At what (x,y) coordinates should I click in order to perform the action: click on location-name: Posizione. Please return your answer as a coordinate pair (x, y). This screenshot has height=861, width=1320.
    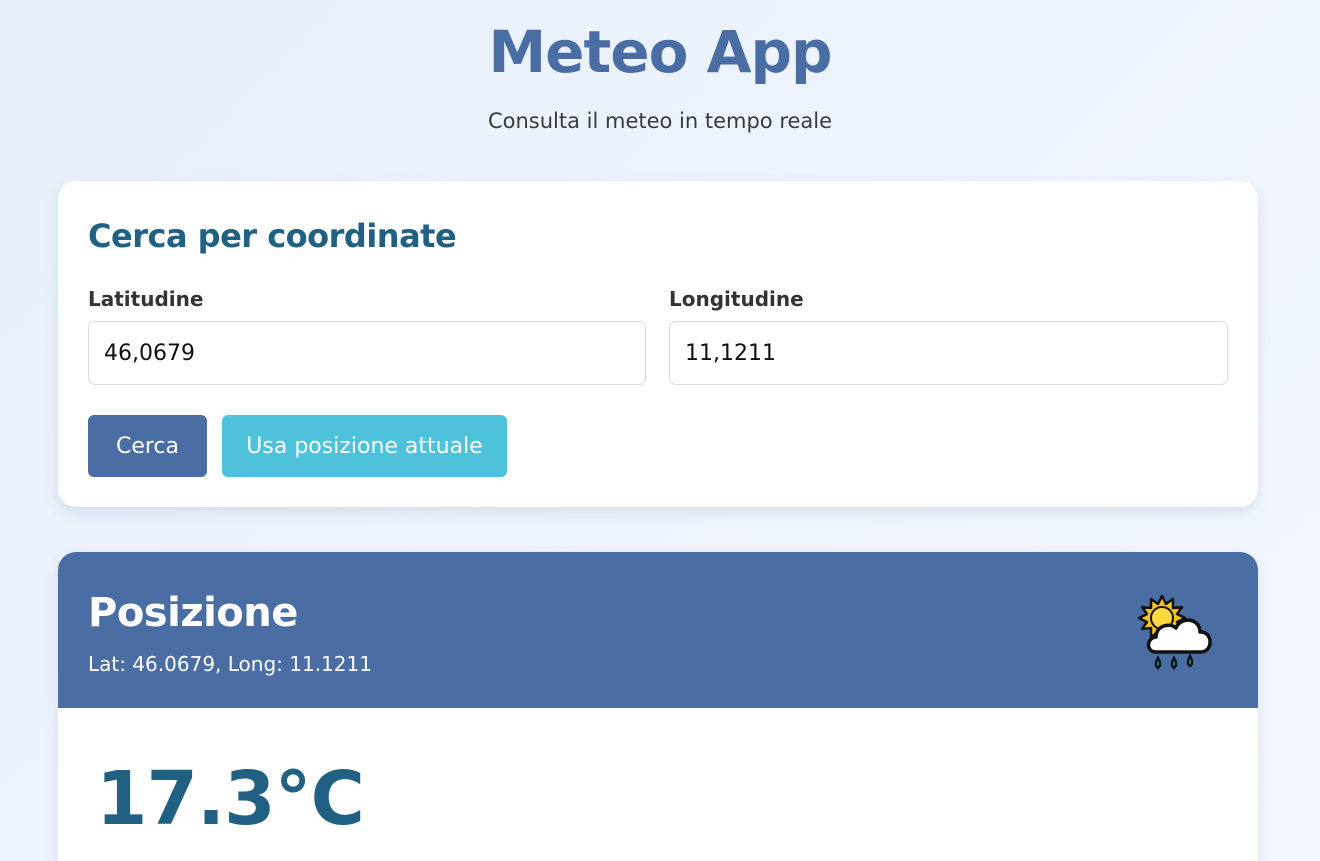
    Looking at the image, I should click on (193, 613).